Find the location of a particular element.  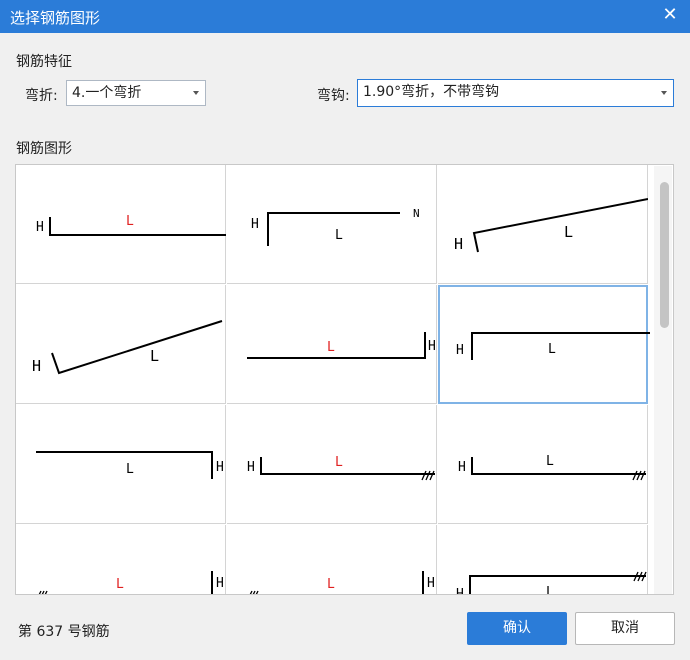

hook-select-value: 1.90°弯折，不带弯钩 is located at coordinates (431, 92).